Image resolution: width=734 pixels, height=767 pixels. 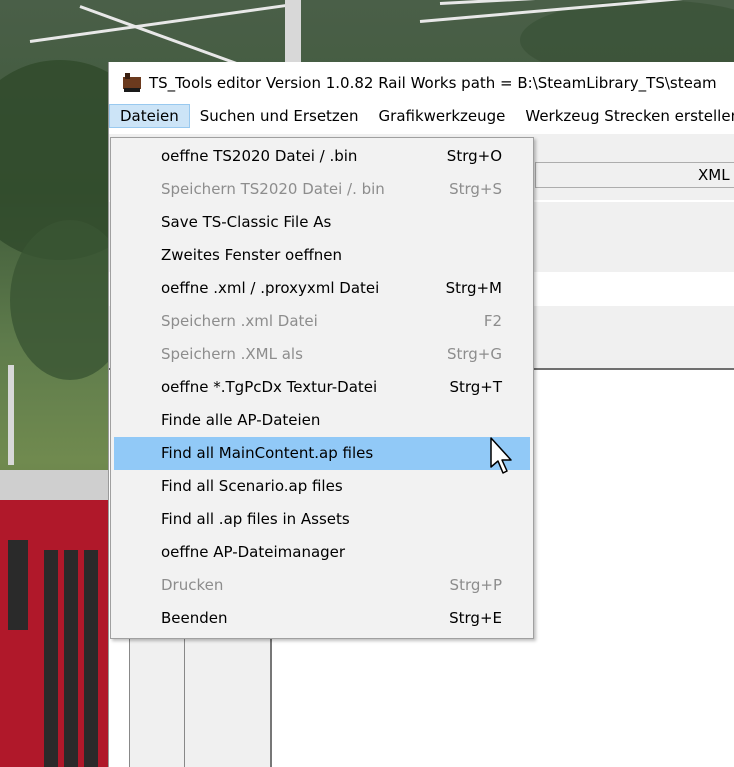 I want to click on menu-item-find-ap-files: Finde alle AP-Dateien, so click(x=322, y=420).